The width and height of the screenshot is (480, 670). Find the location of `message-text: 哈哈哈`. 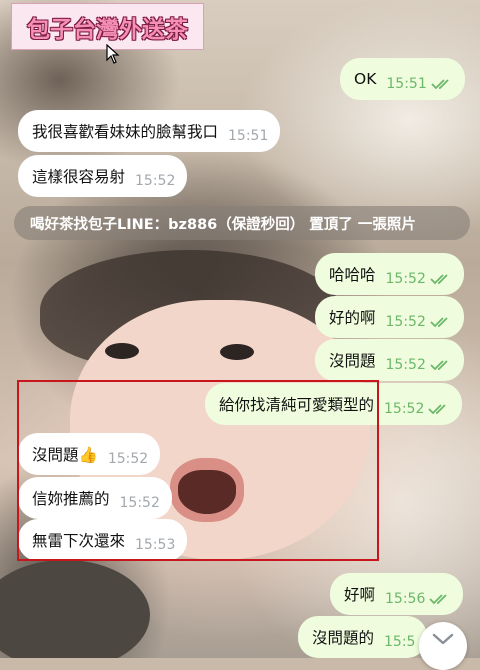

message-text: 哈哈哈 is located at coordinates (352, 275).